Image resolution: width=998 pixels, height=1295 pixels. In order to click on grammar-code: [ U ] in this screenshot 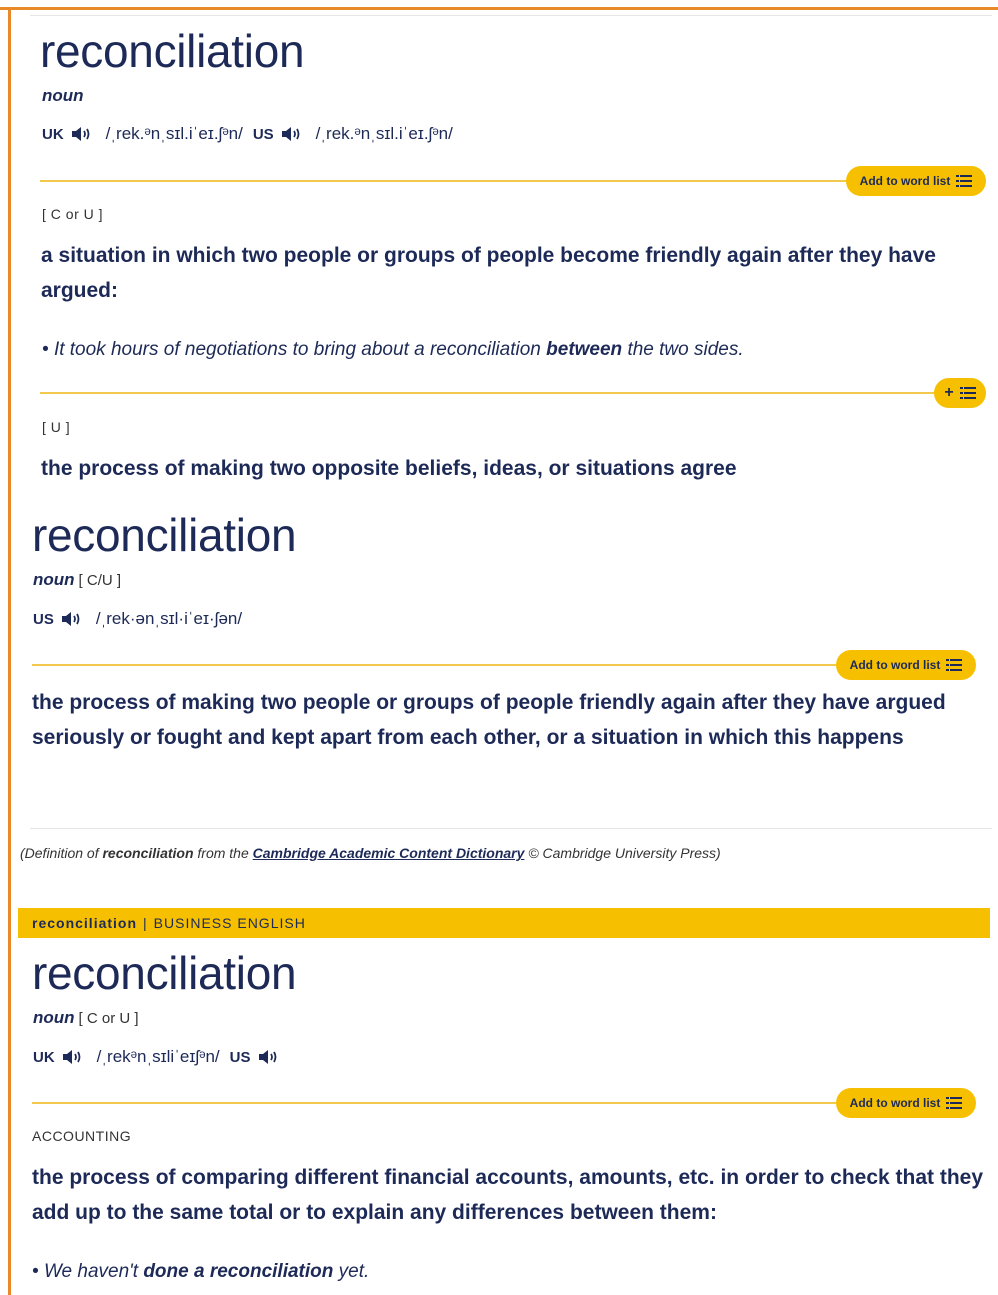, I will do `click(56, 427)`.